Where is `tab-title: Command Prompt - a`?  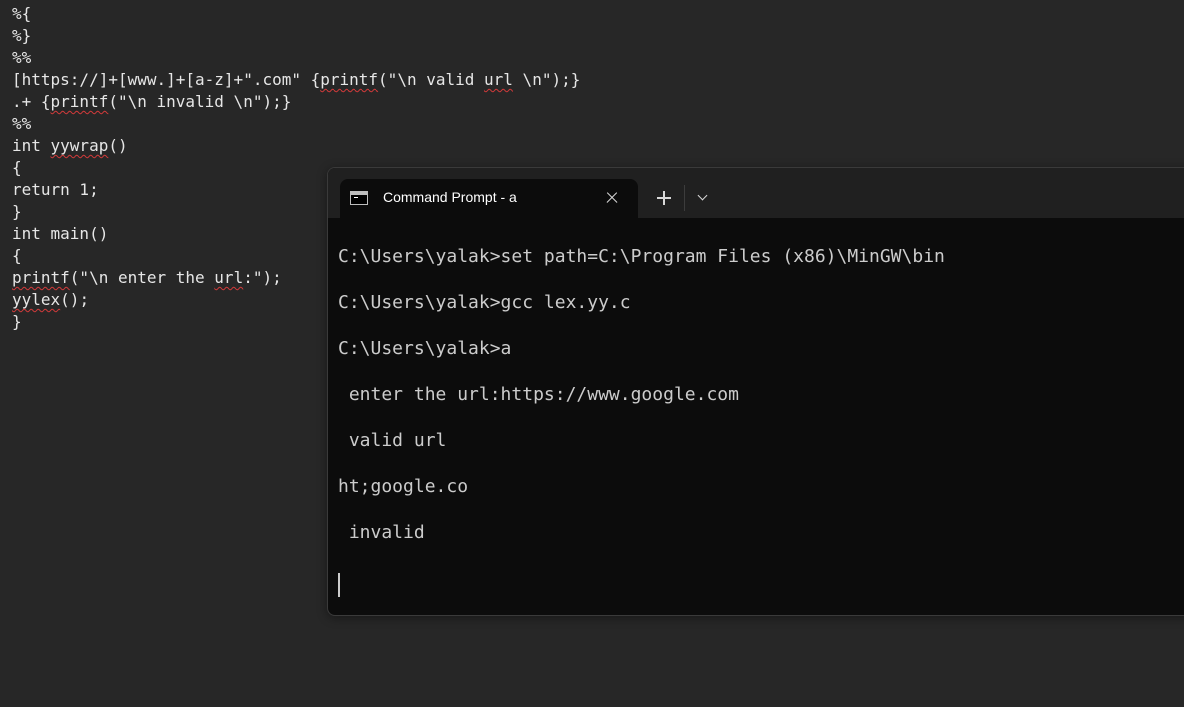 tab-title: Command Prompt - a is located at coordinates (450, 197).